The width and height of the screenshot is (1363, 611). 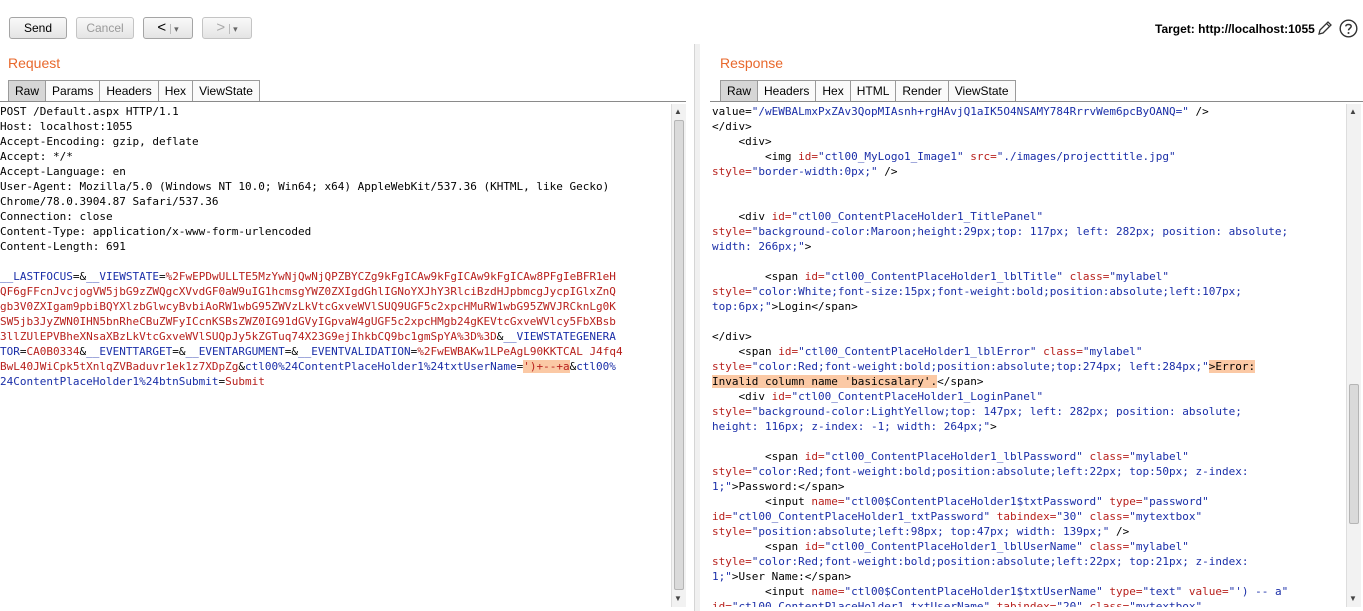 What do you see at coordinates (993, 426) in the screenshot?
I see `code-token: >` at bounding box center [993, 426].